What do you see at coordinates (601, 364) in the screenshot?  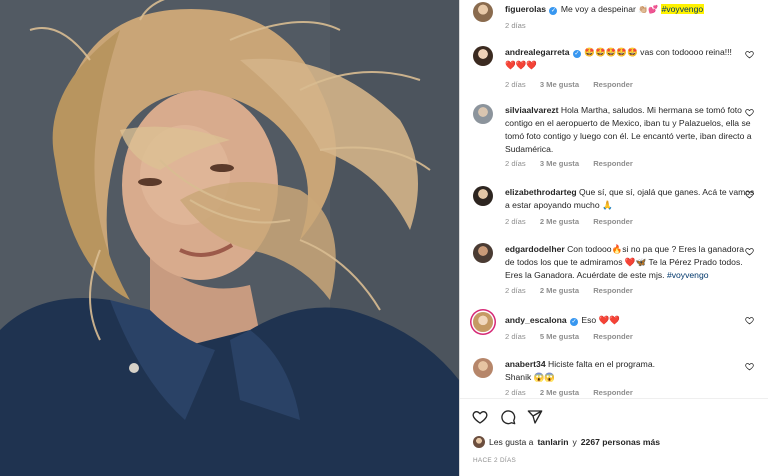 I see `comment-text: Hiciste falta en el programa.` at bounding box center [601, 364].